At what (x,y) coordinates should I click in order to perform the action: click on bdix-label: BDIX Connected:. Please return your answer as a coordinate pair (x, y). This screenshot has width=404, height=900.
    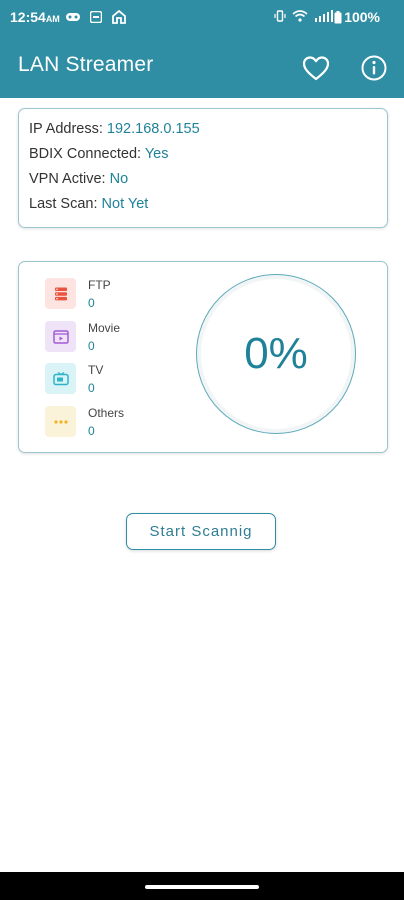
    Looking at the image, I should click on (85, 154).